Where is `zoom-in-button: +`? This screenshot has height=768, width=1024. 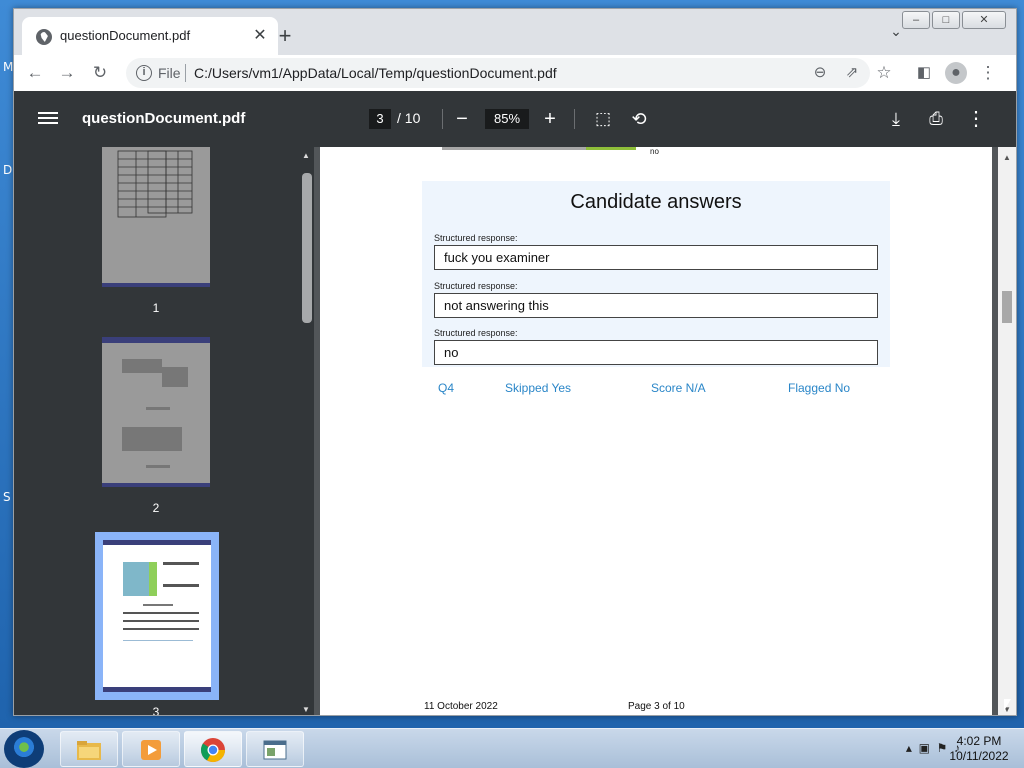
zoom-in-button: + is located at coordinates (550, 119).